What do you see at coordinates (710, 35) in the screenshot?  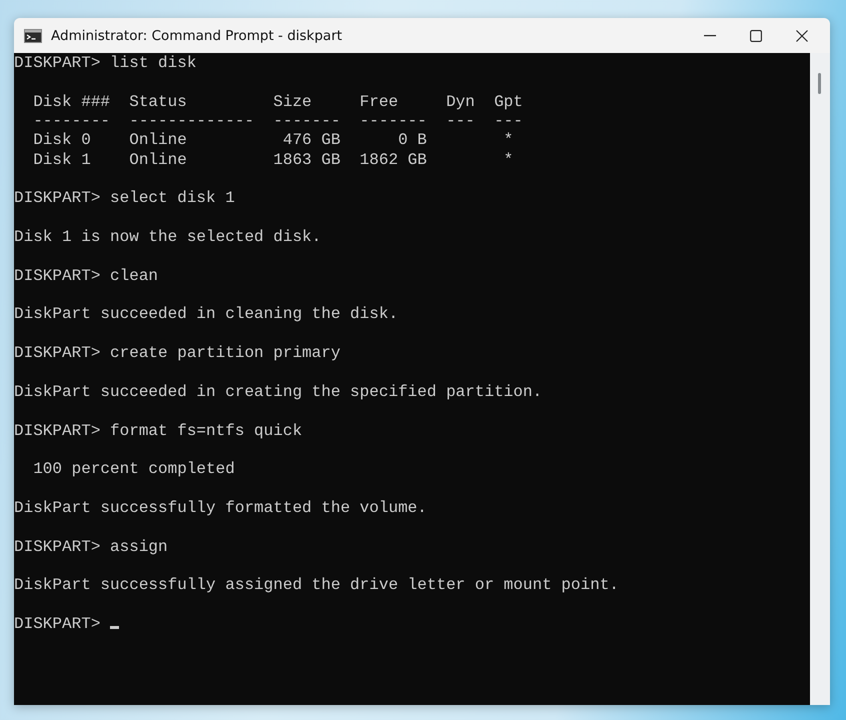 I see `minimize-icon` at bounding box center [710, 35].